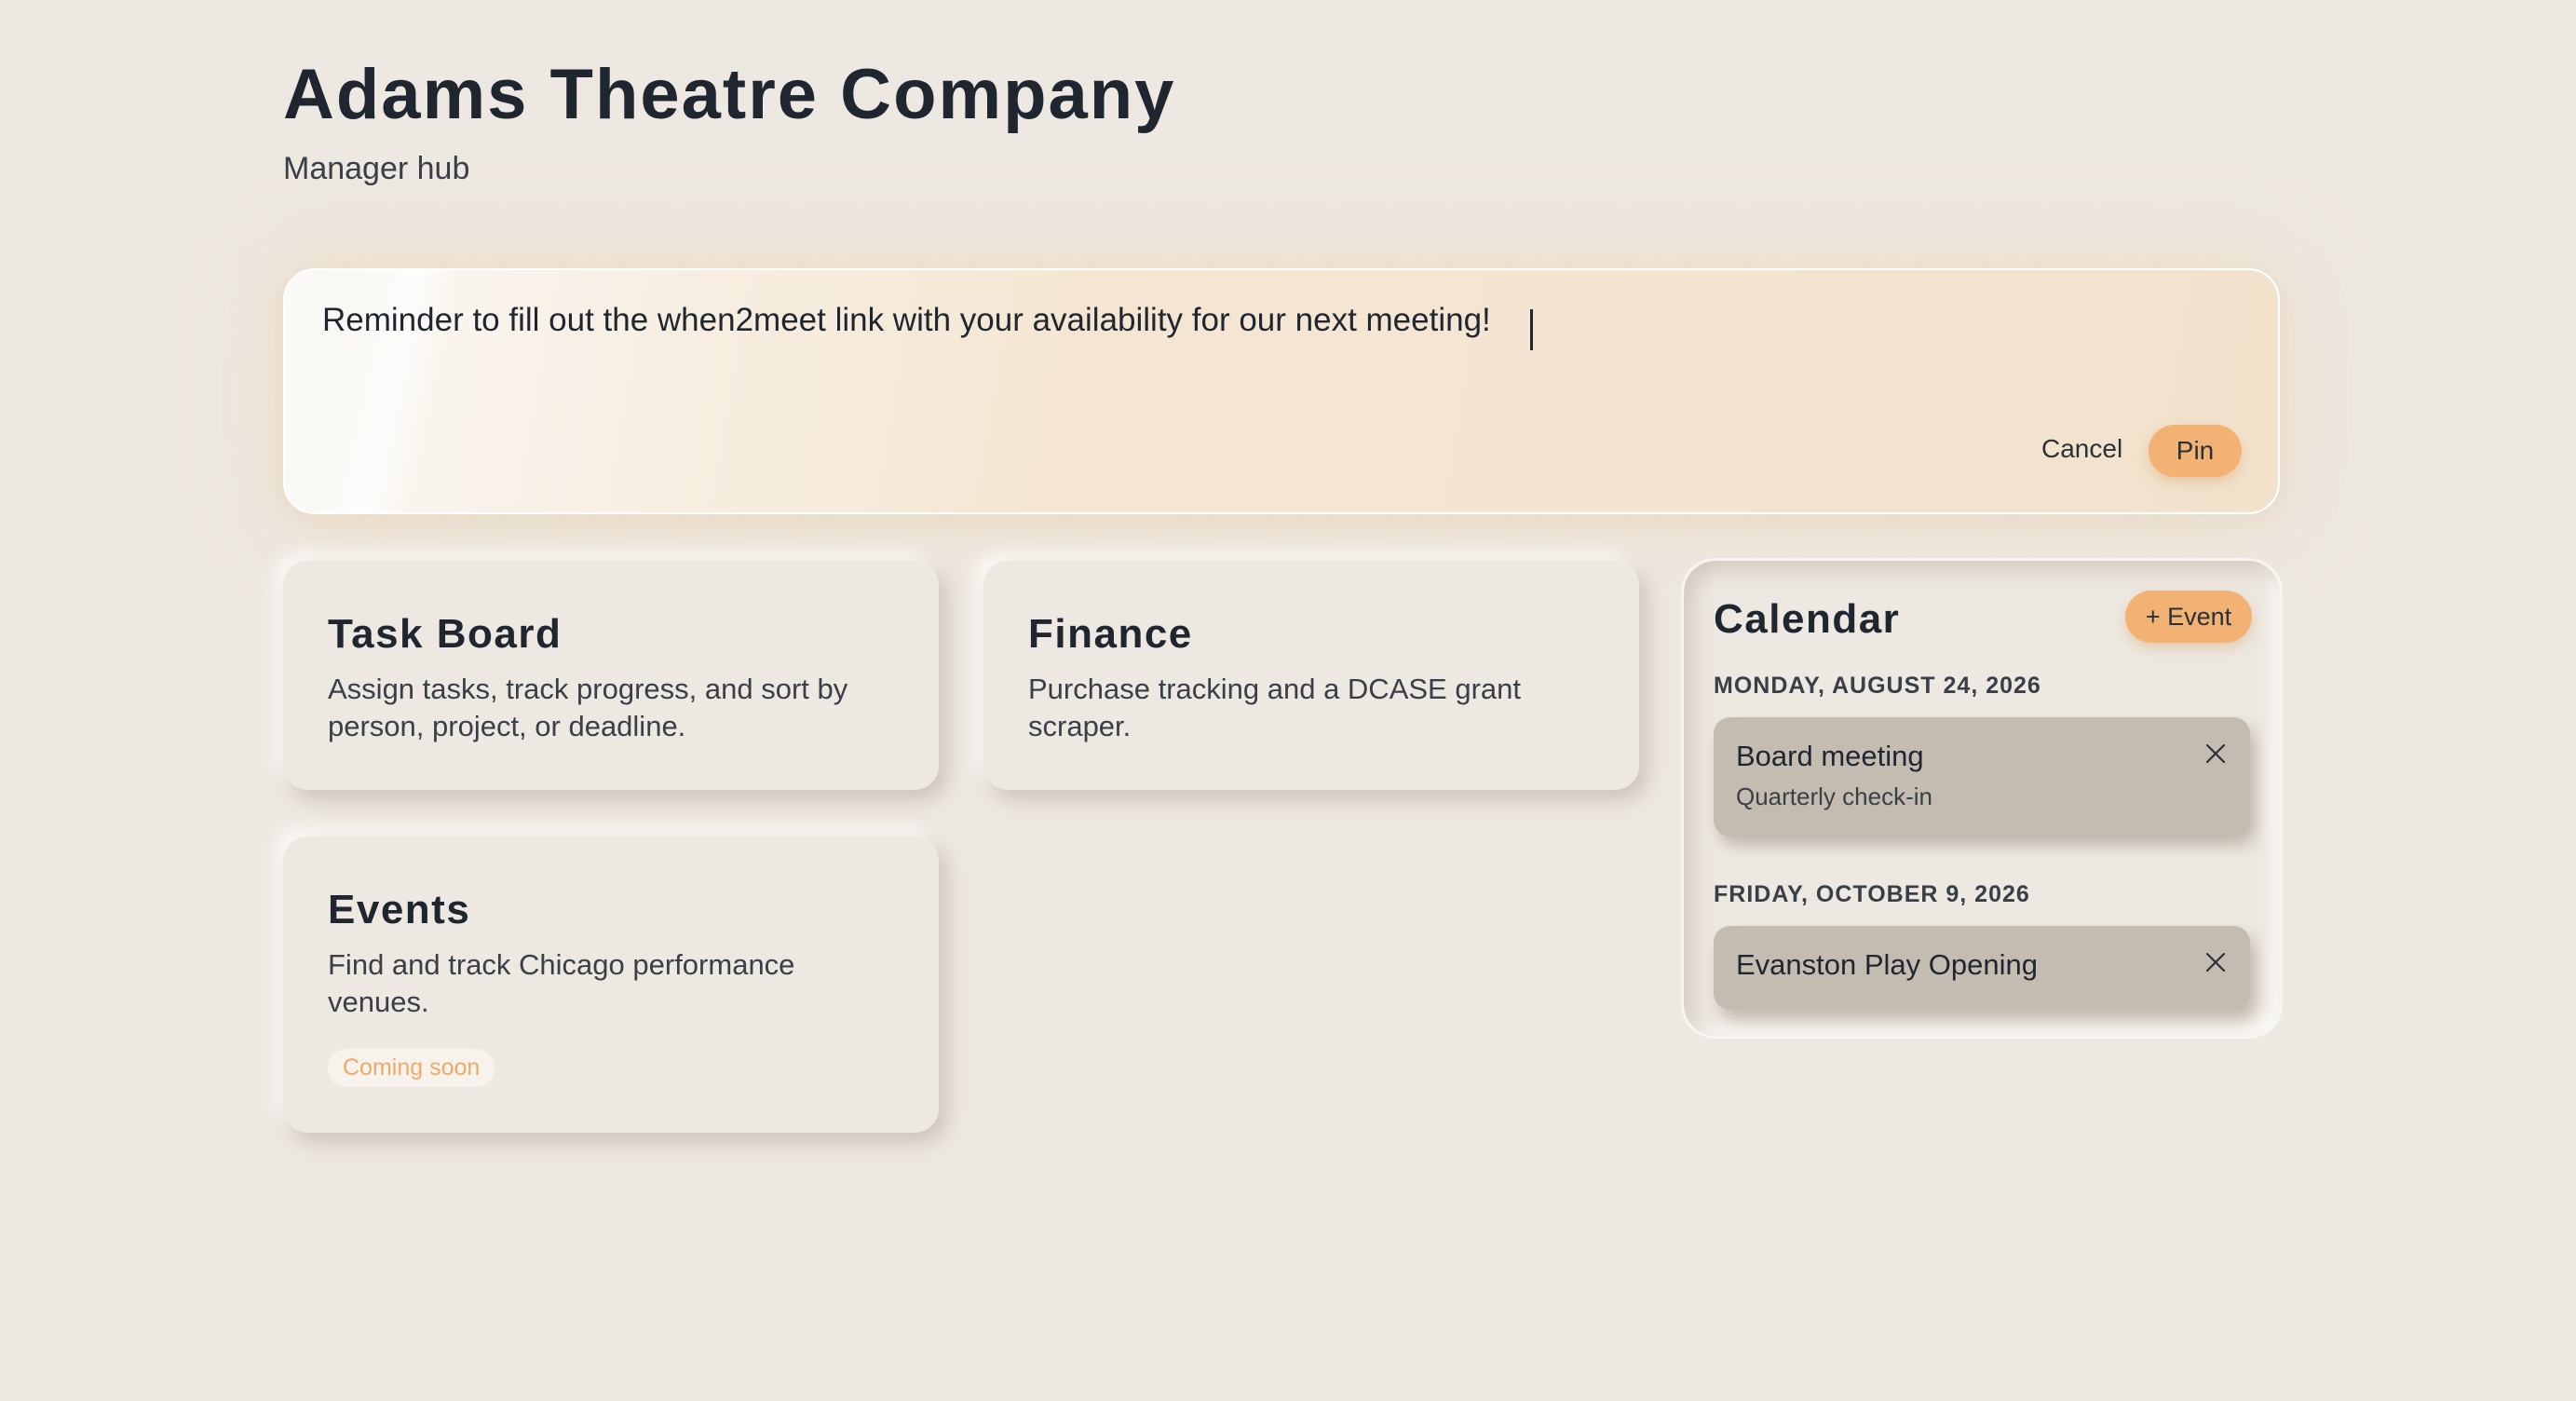  Describe the element at coordinates (1982, 777) in the screenshot. I see `calendar-event: Board meeting Quarterly check-in` at that location.